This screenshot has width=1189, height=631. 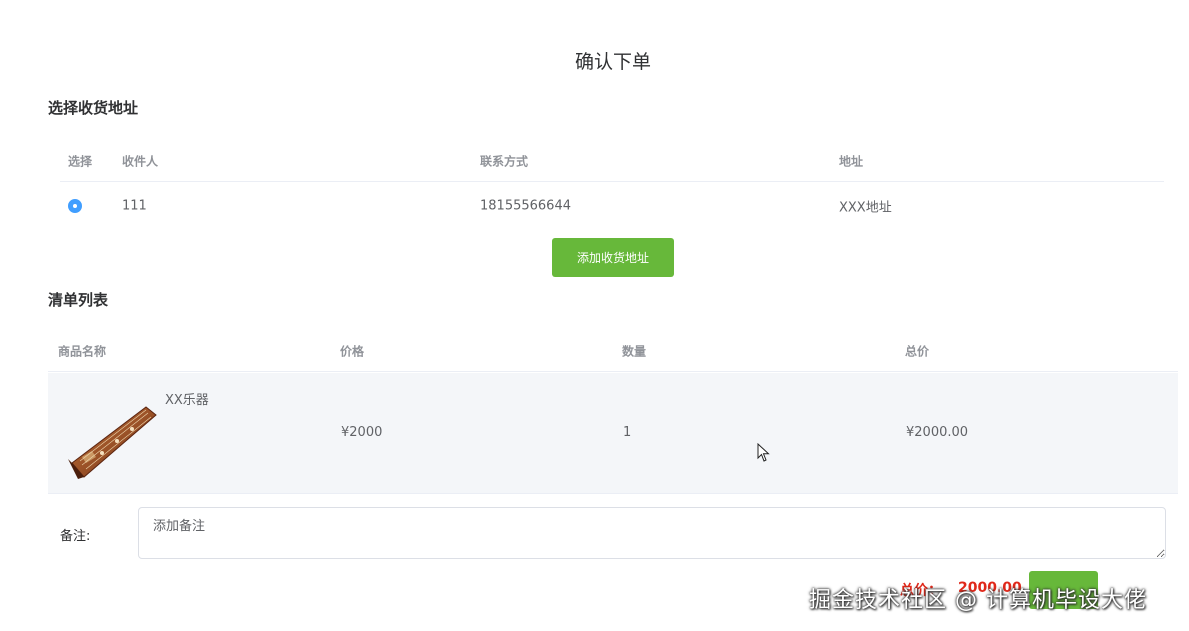 What do you see at coordinates (634, 351) in the screenshot?
I see `column-header-quantity: 数量` at bounding box center [634, 351].